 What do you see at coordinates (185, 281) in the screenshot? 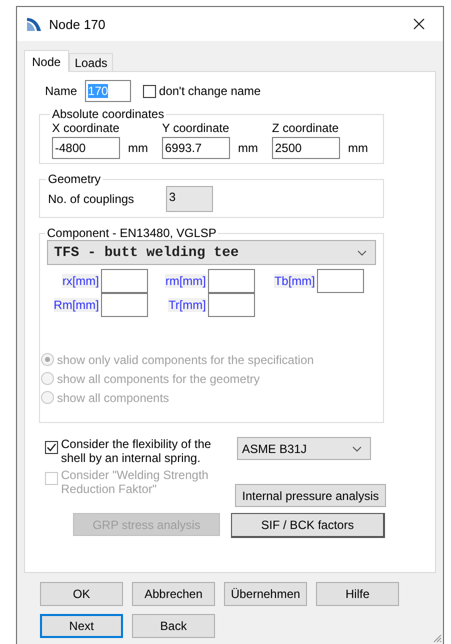
I see `parameter-label: rm[mm]` at bounding box center [185, 281].